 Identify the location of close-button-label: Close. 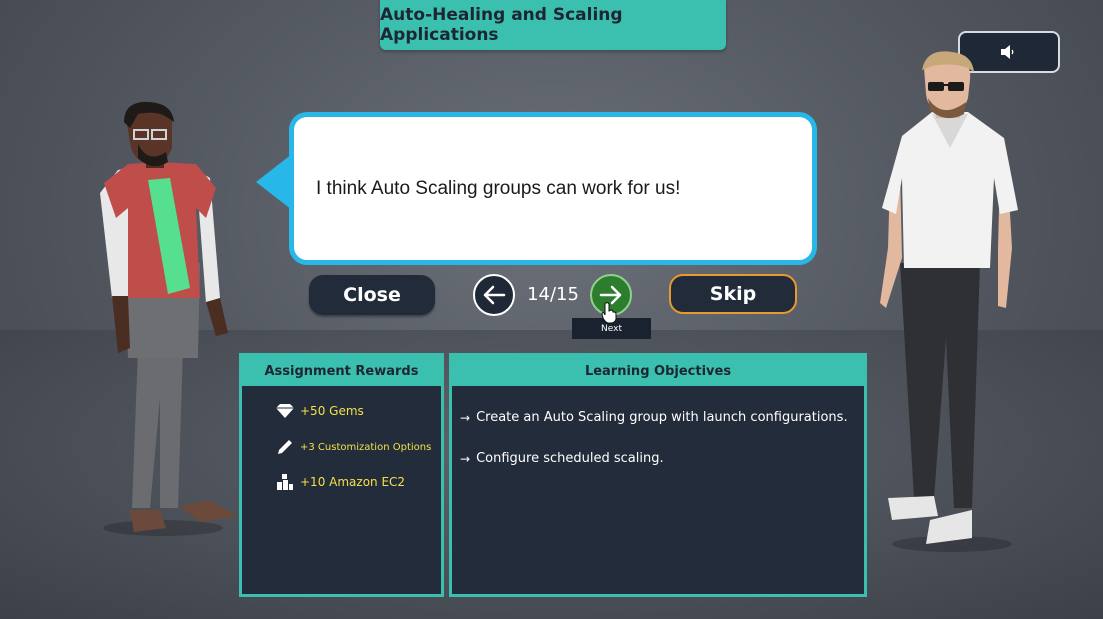
(372, 295).